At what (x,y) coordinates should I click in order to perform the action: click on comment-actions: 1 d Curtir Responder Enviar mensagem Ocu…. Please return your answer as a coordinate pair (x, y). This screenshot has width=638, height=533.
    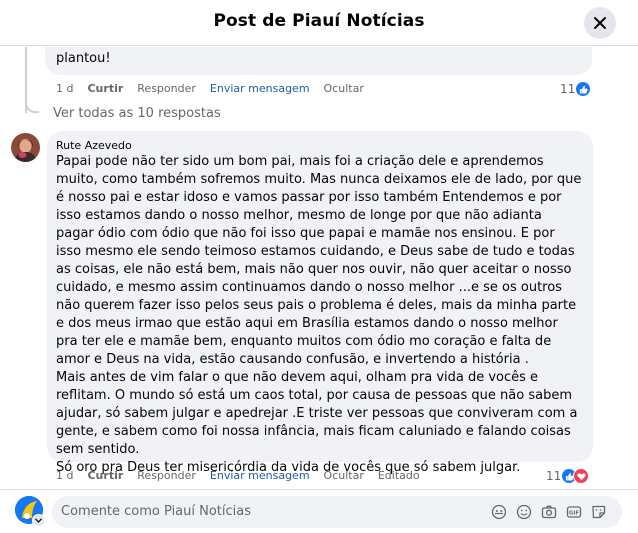
    Looking at the image, I should click on (245, 475).